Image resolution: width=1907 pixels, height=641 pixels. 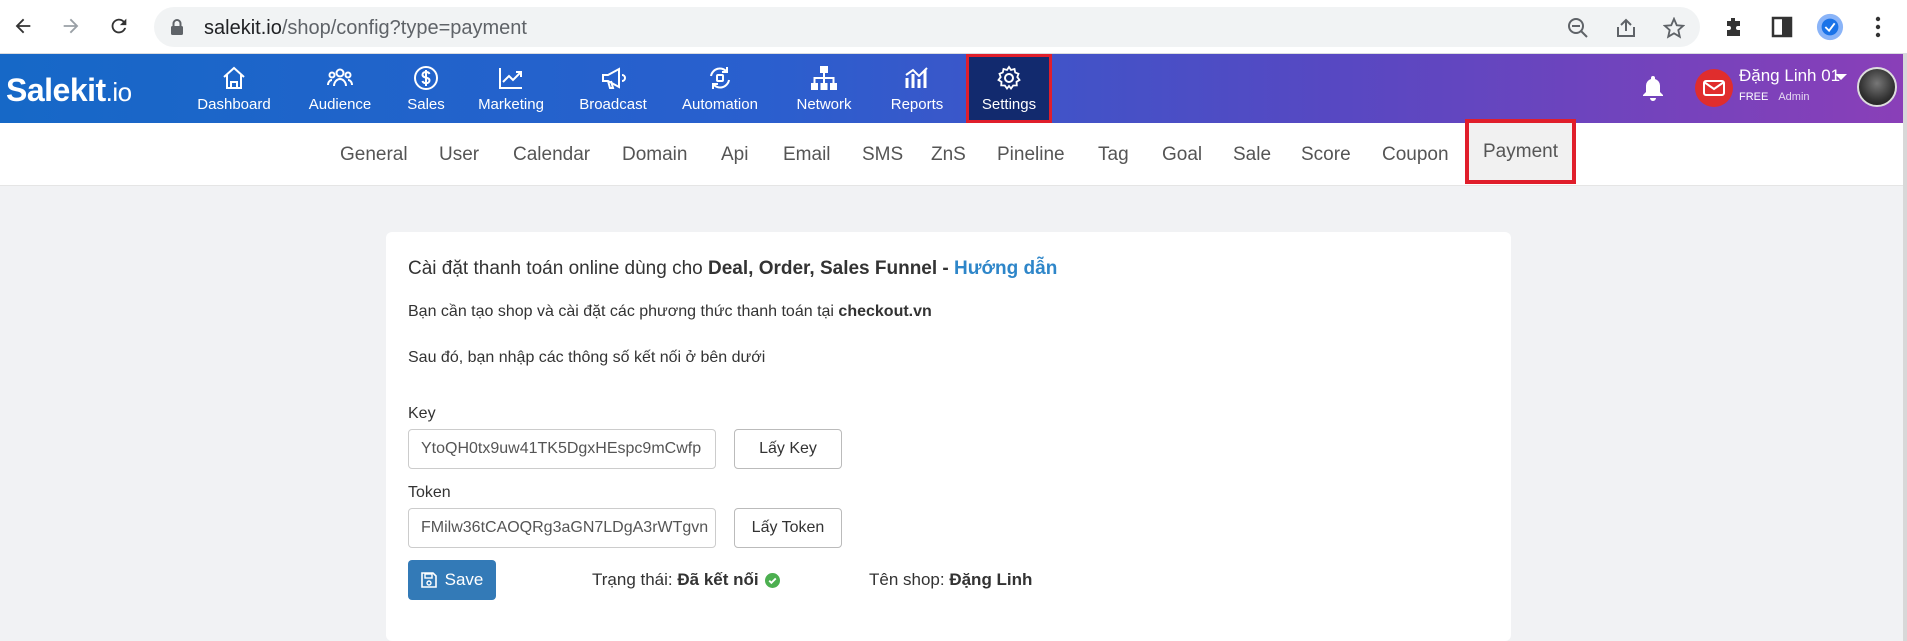 I want to click on user-name: Đặng Linh 01, so click(x=1789, y=76).